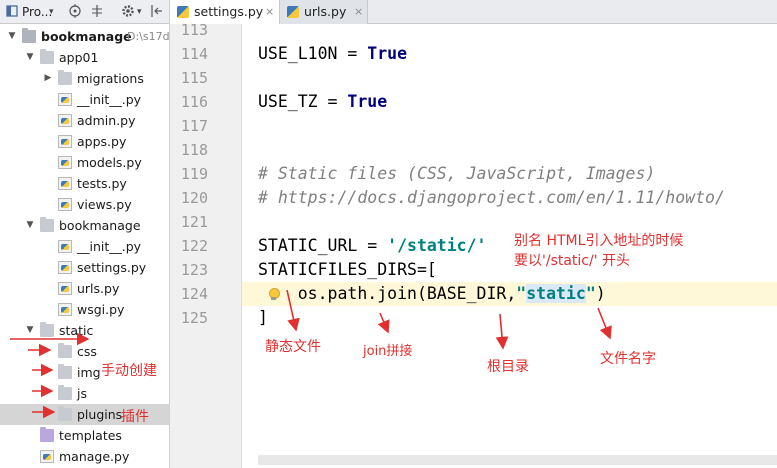 This screenshot has height=468, width=777. I want to click on tree-item-label: models.py, so click(109, 162).